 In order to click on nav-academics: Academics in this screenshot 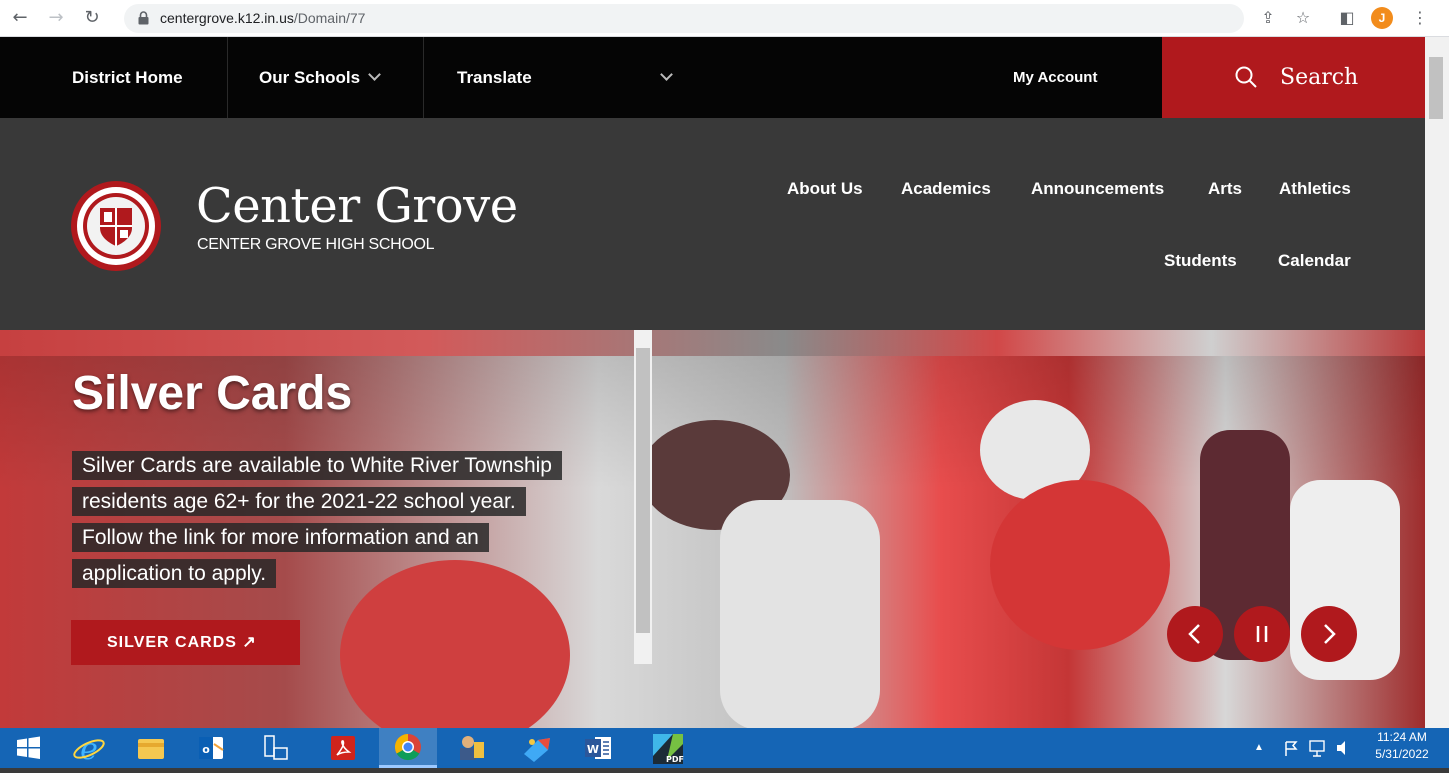, I will do `click(946, 189)`.